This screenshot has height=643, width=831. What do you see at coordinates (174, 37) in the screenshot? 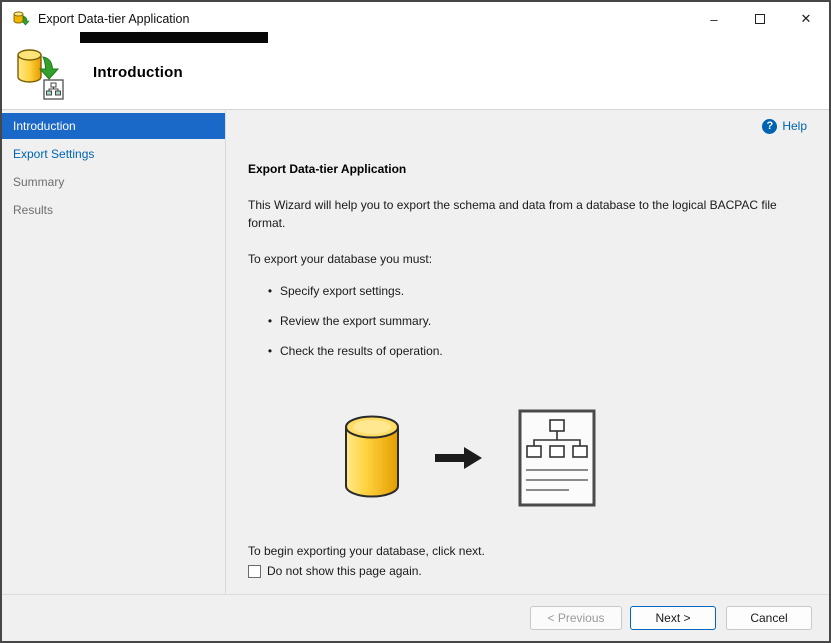
I see `dark-artifact-bar` at bounding box center [174, 37].